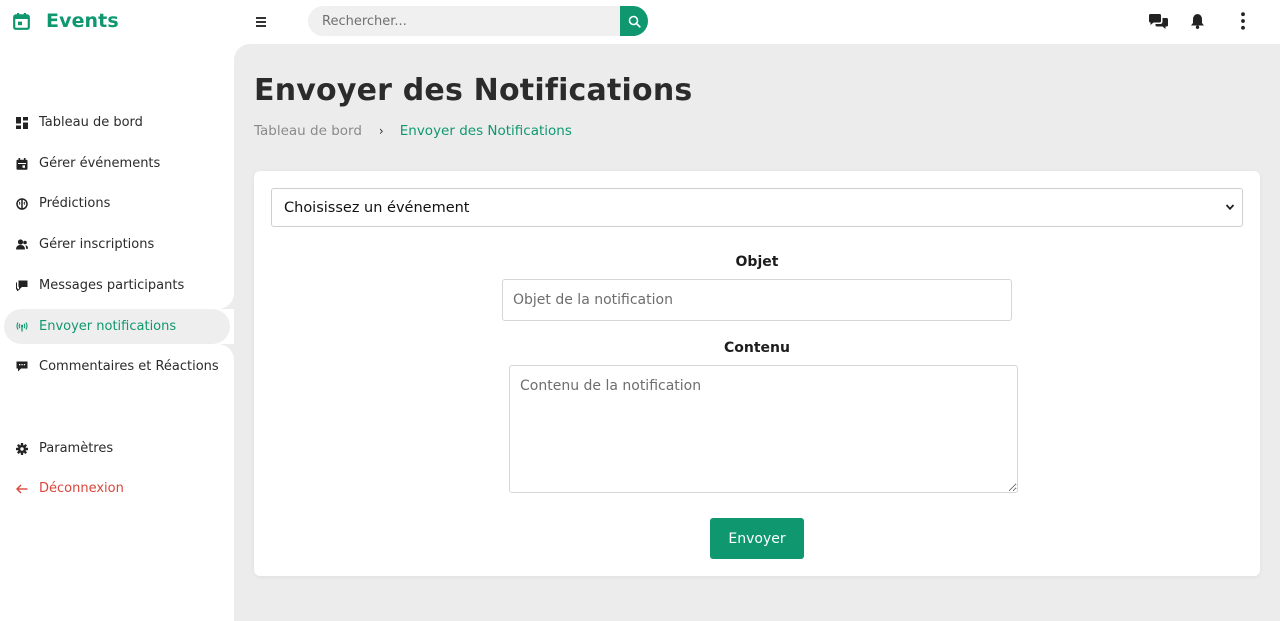 The width and height of the screenshot is (1280, 621). What do you see at coordinates (757, 538) in the screenshot?
I see `send-button: Envoyer` at bounding box center [757, 538].